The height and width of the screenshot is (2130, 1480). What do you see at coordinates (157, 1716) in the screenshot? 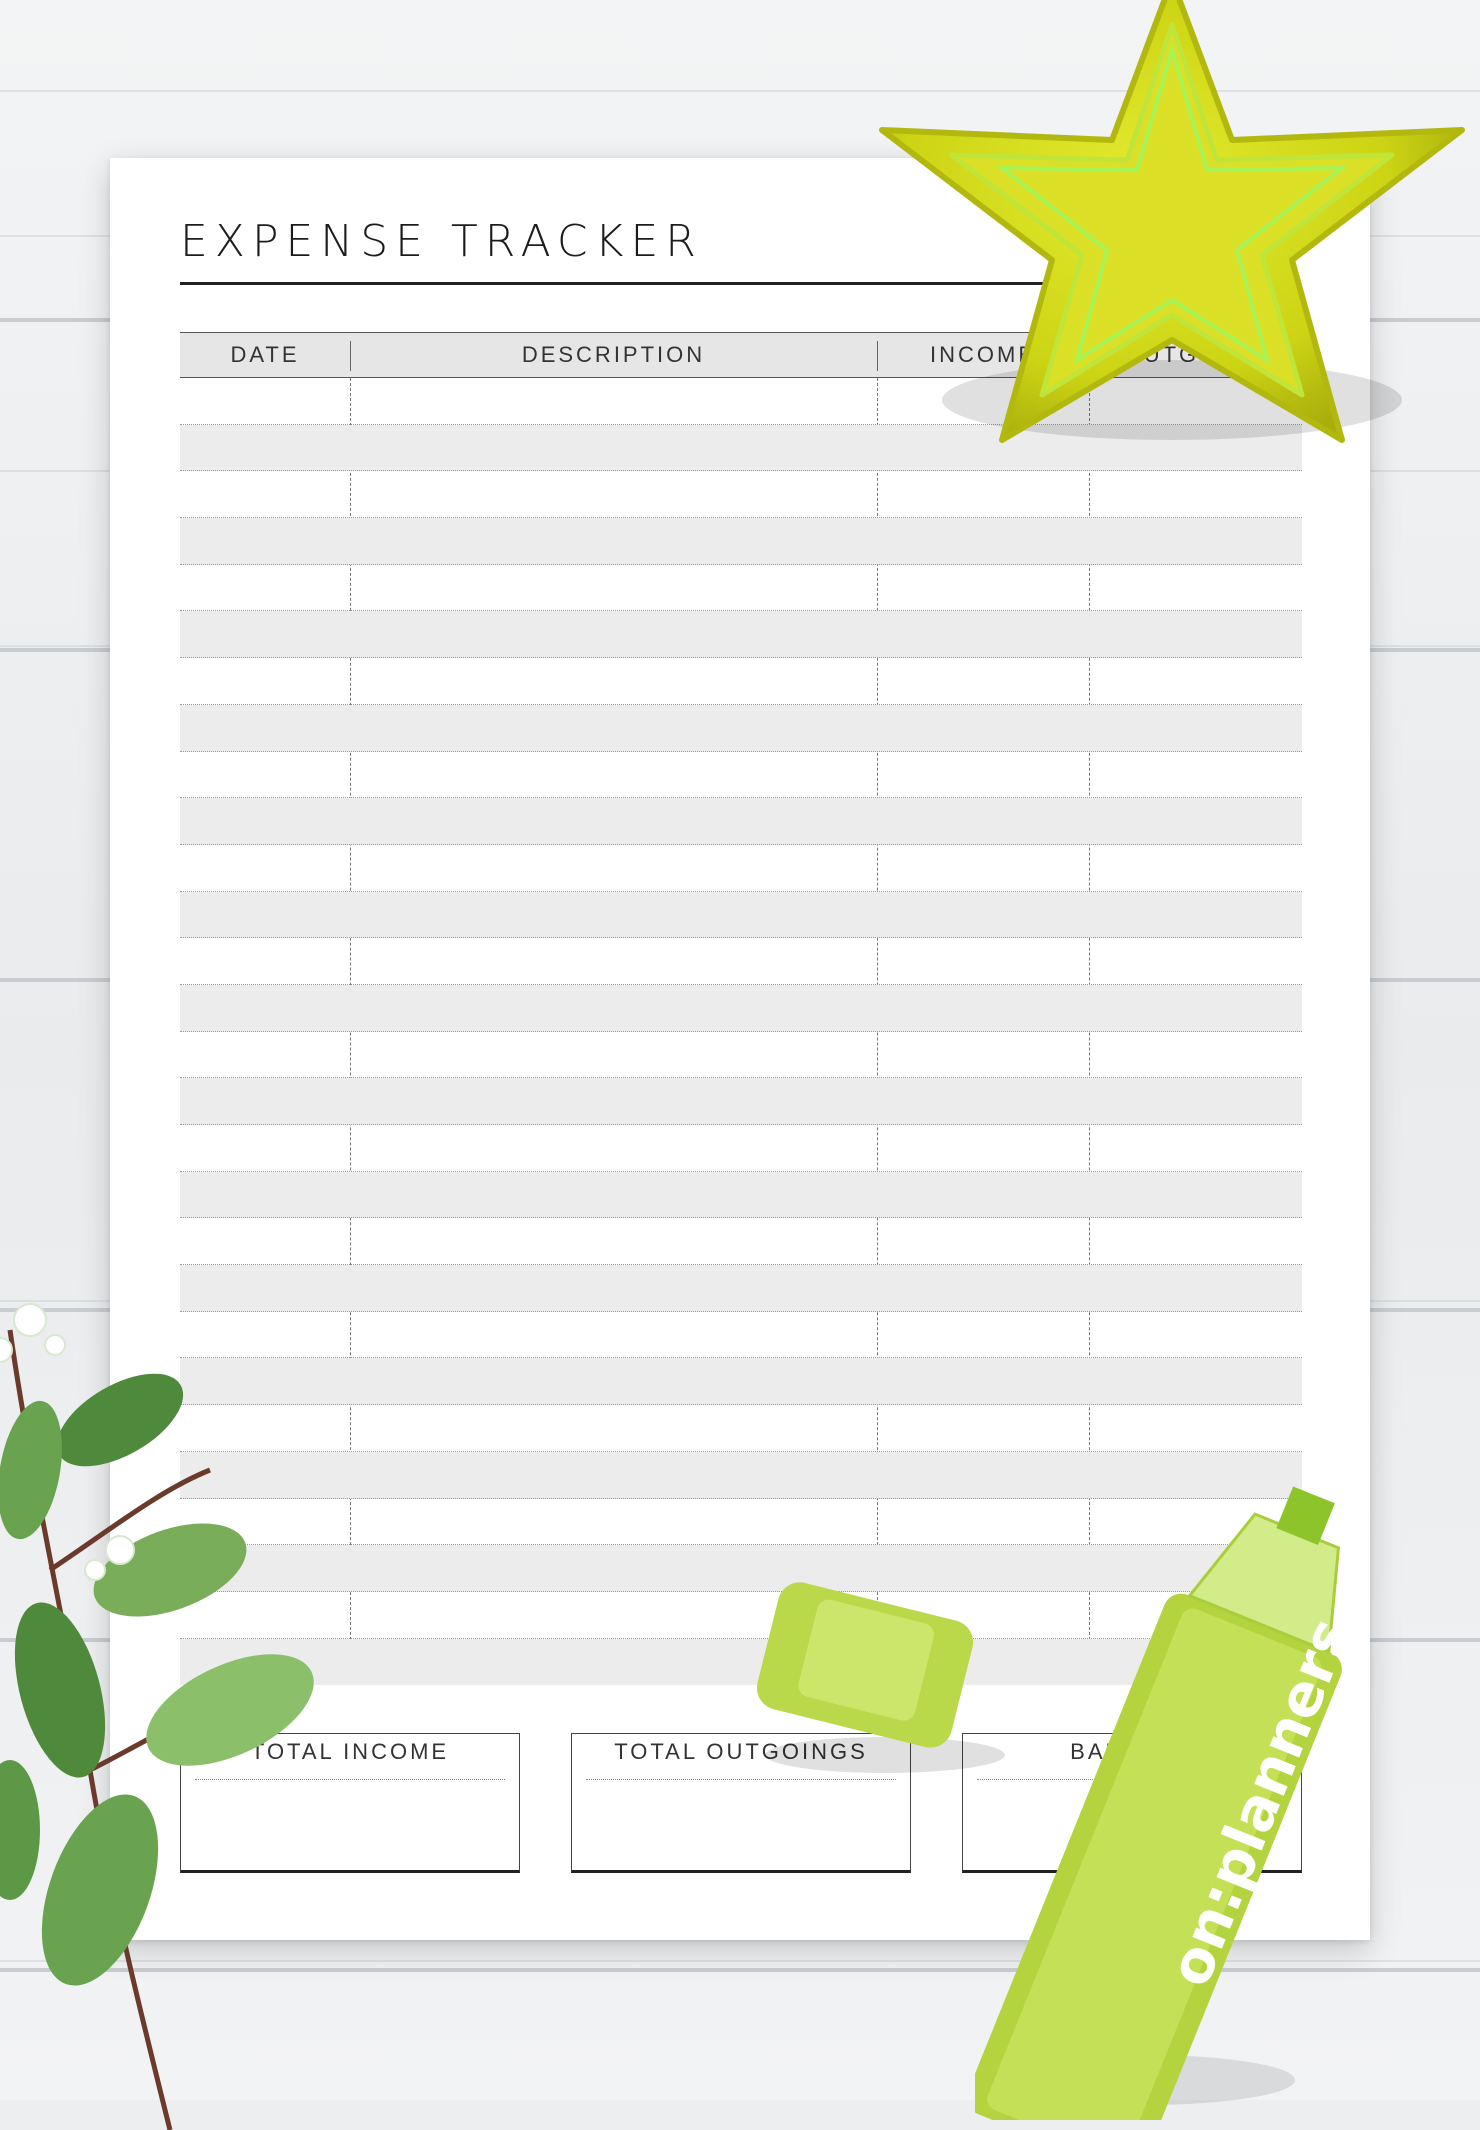
I see `plant-decoration` at bounding box center [157, 1716].